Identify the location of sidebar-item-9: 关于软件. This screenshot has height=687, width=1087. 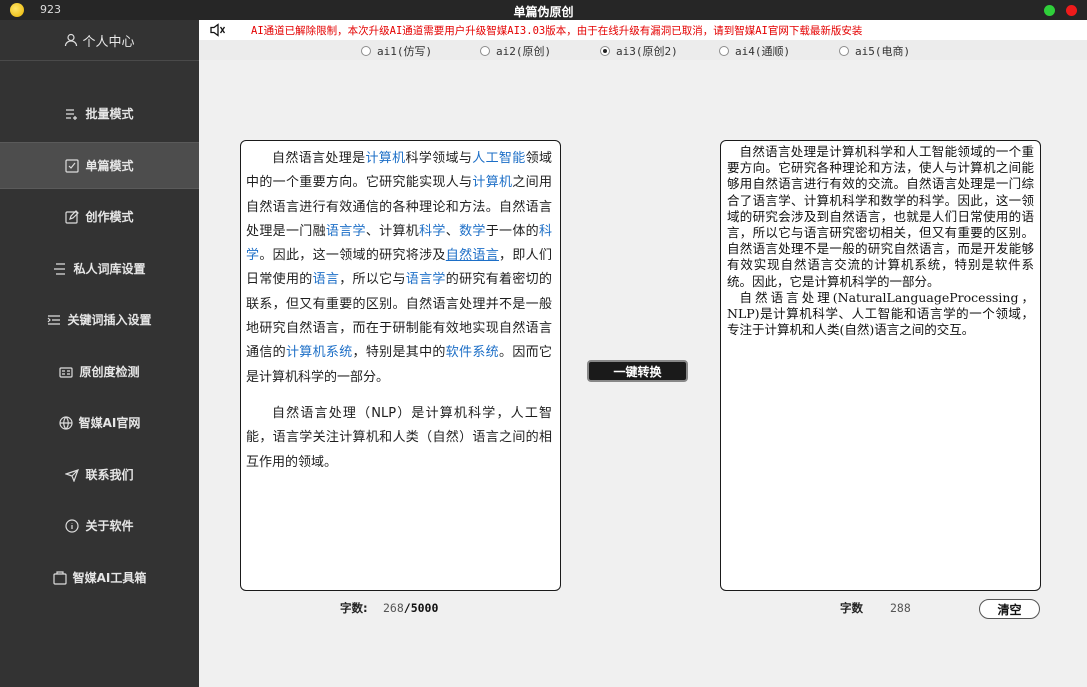
(99, 525).